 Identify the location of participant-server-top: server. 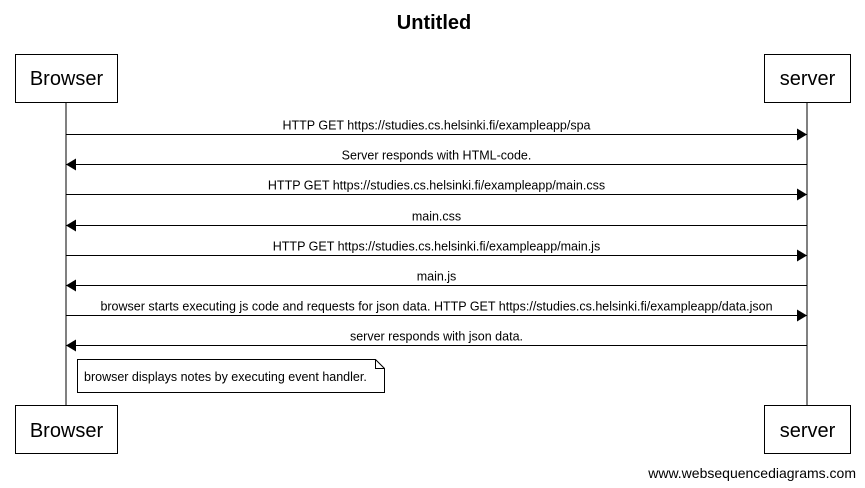
(807, 78).